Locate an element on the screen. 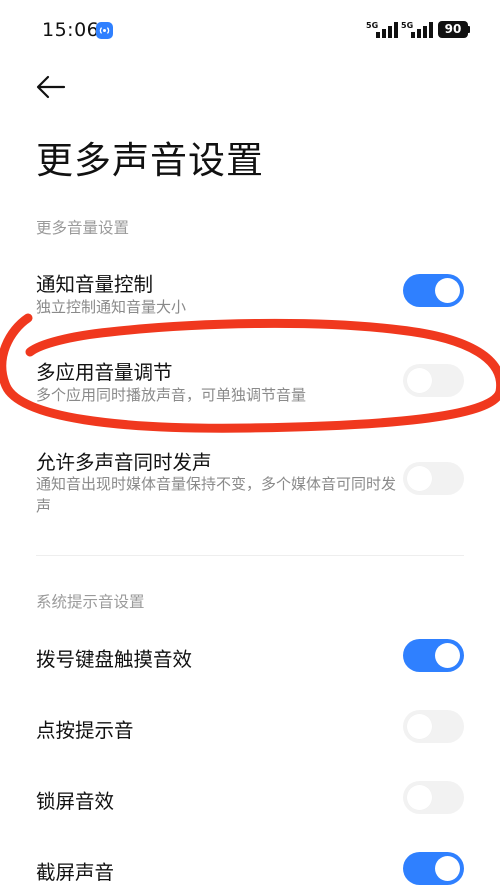  hotspot-icon is located at coordinates (104, 30).